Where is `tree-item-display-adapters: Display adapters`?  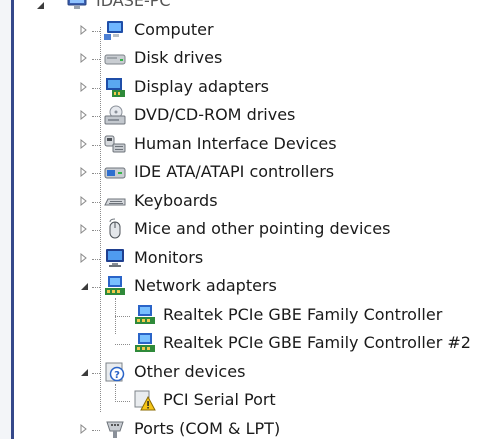
tree-item-display-adapters: Display adapters is located at coordinates (250, 87).